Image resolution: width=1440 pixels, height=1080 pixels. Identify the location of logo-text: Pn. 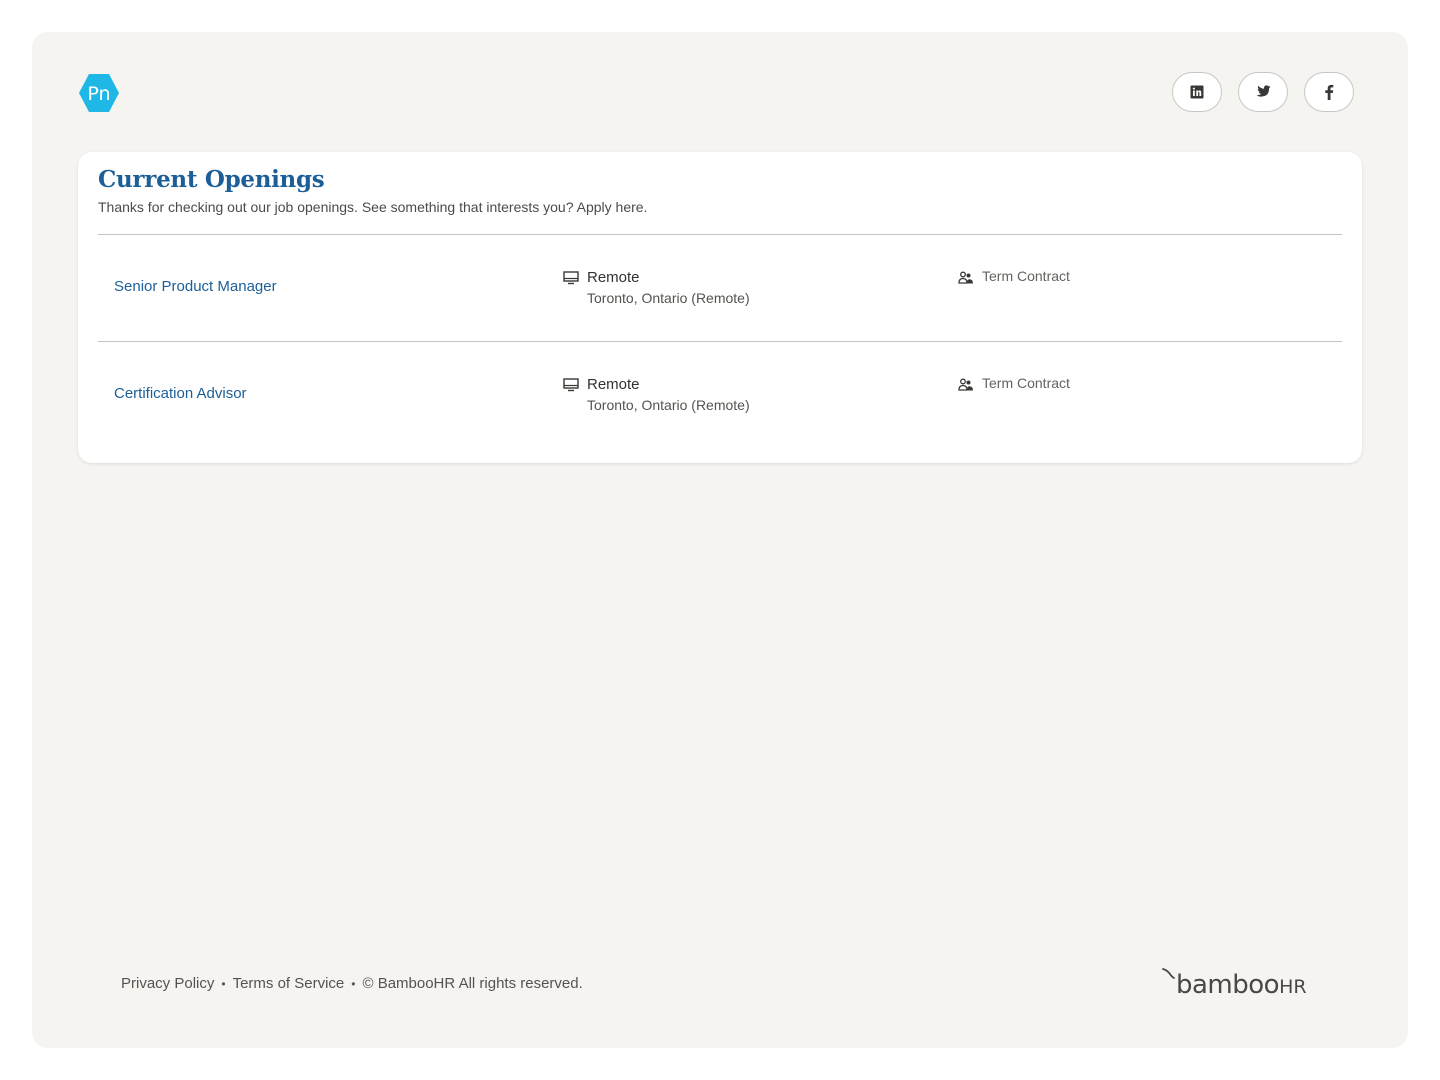
(98, 94).